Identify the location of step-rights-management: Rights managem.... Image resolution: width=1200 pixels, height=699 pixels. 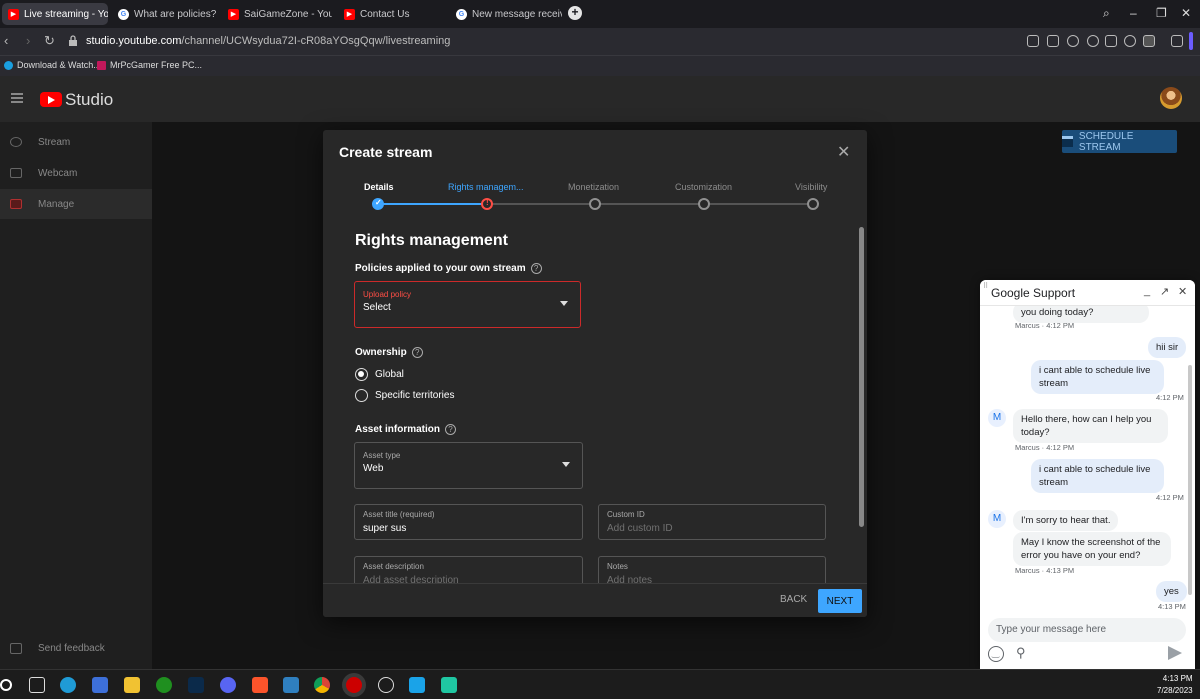
(486, 187).